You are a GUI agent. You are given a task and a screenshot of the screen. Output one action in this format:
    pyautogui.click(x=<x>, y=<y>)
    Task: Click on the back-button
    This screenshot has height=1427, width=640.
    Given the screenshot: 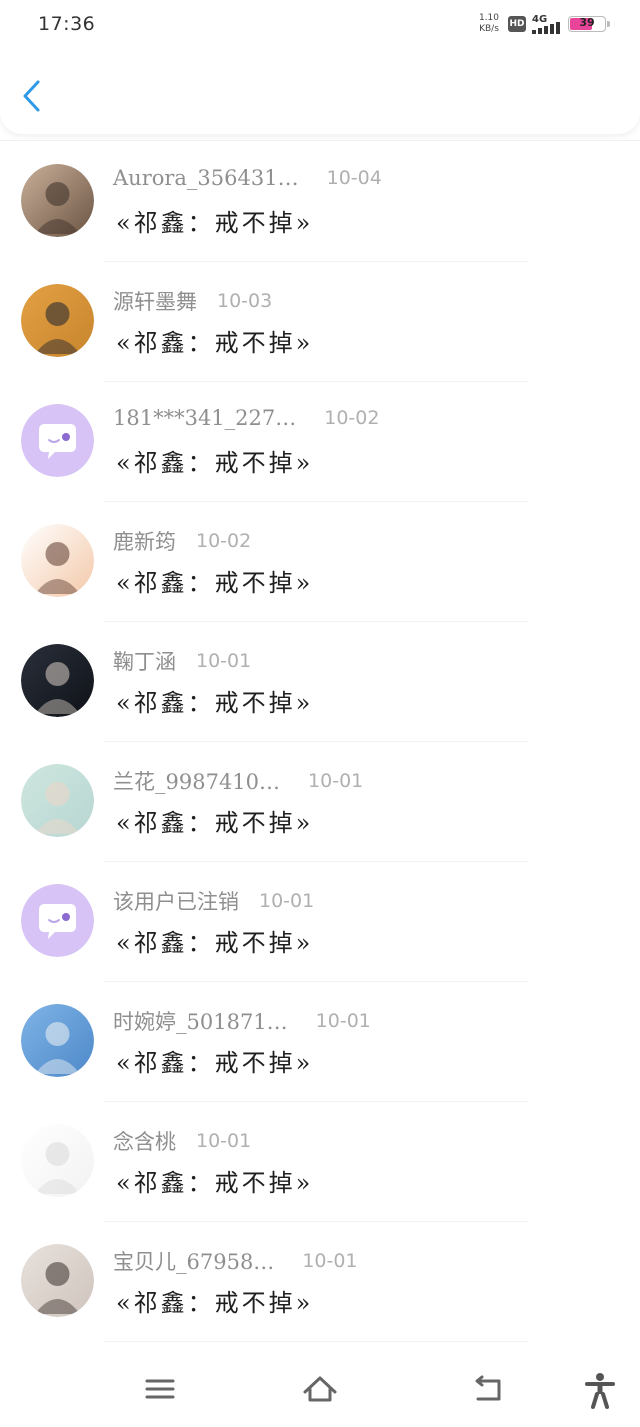 What is the action you would take?
    pyautogui.click(x=33, y=96)
    